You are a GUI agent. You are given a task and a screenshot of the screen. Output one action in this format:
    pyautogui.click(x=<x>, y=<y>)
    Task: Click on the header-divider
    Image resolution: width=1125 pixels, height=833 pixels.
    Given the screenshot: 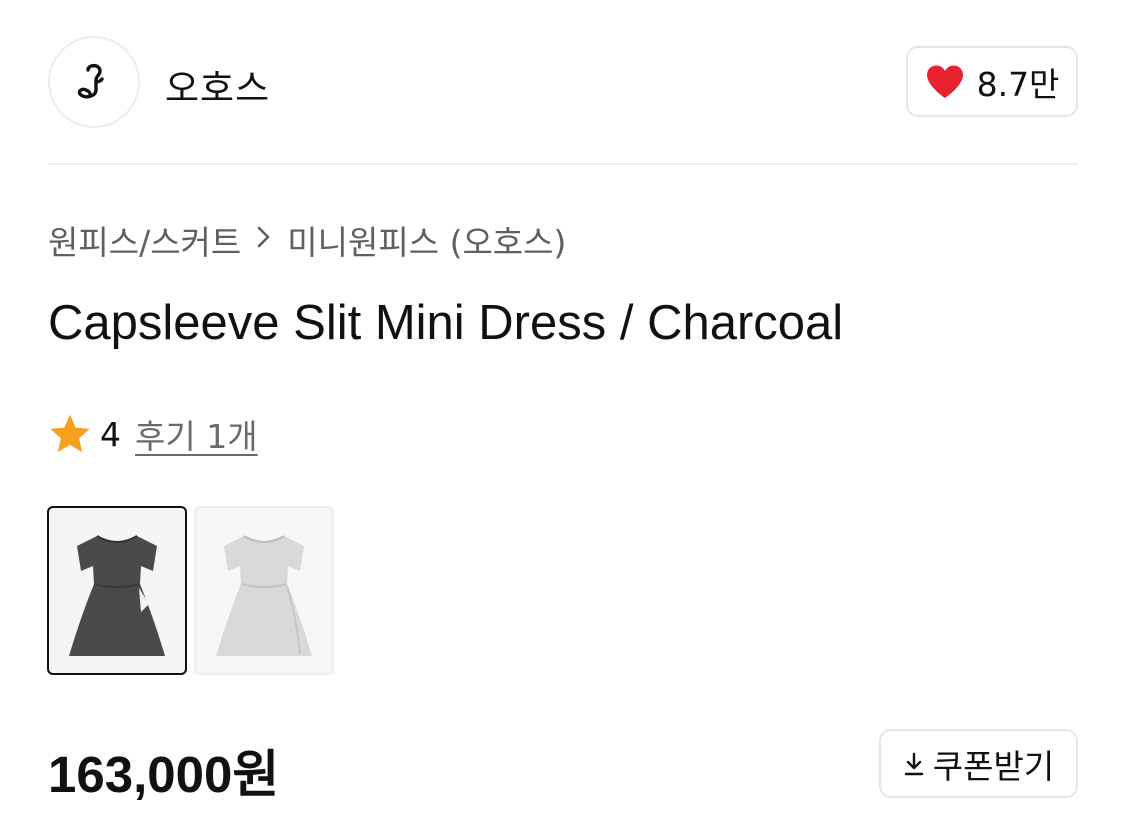 What is the action you would take?
    pyautogui.click(x=563, y=164)
    